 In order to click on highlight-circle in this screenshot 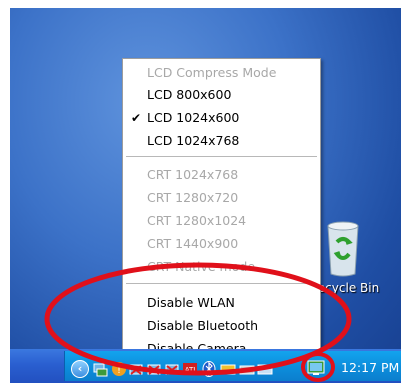, I will do `click(318, 367)`.